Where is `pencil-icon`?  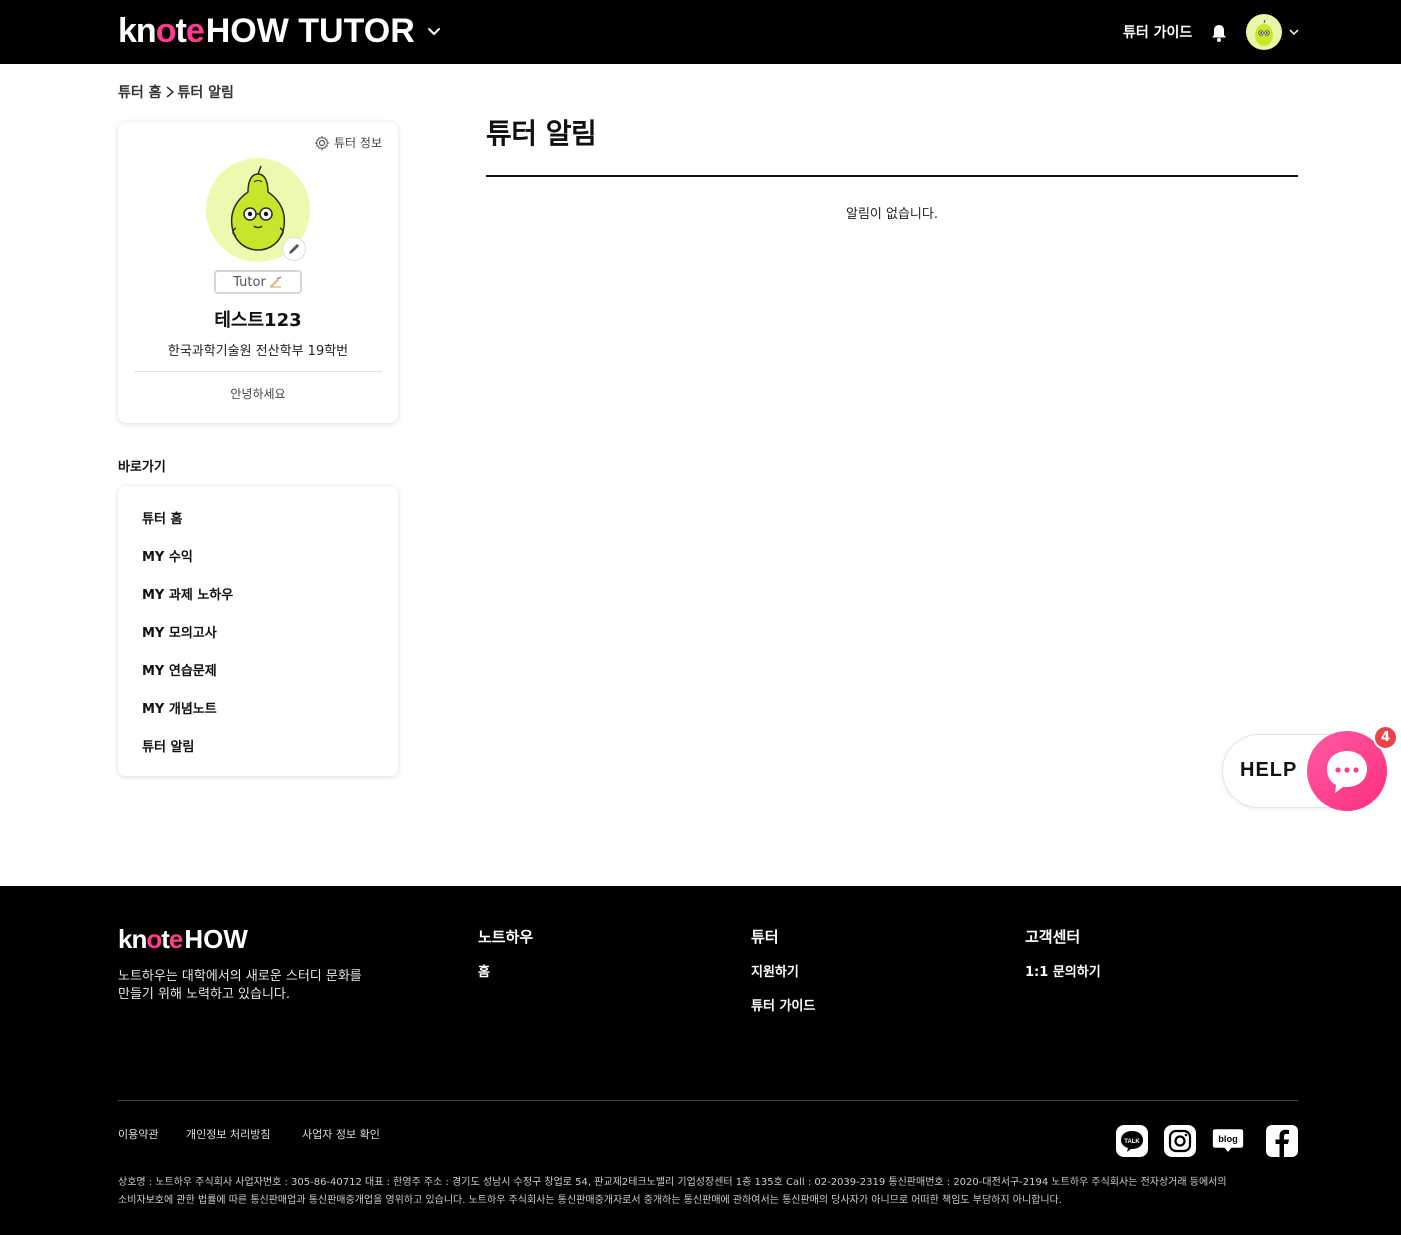
pencil-icon is located at coordinates (294, 249).